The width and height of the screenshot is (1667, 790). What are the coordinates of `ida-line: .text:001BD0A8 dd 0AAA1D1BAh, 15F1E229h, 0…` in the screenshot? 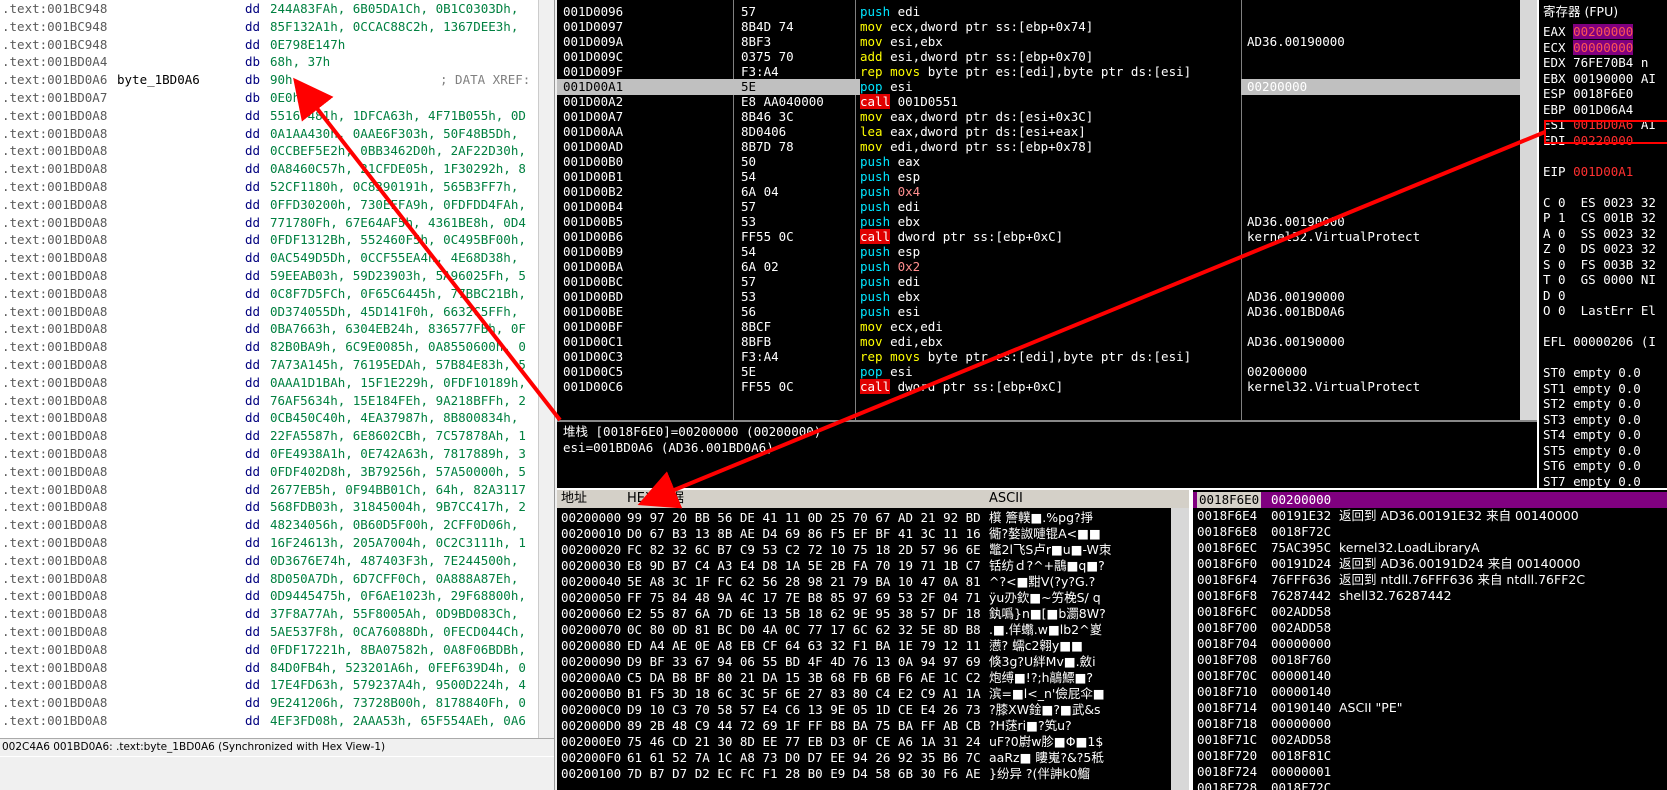 It's located at (269, 383).